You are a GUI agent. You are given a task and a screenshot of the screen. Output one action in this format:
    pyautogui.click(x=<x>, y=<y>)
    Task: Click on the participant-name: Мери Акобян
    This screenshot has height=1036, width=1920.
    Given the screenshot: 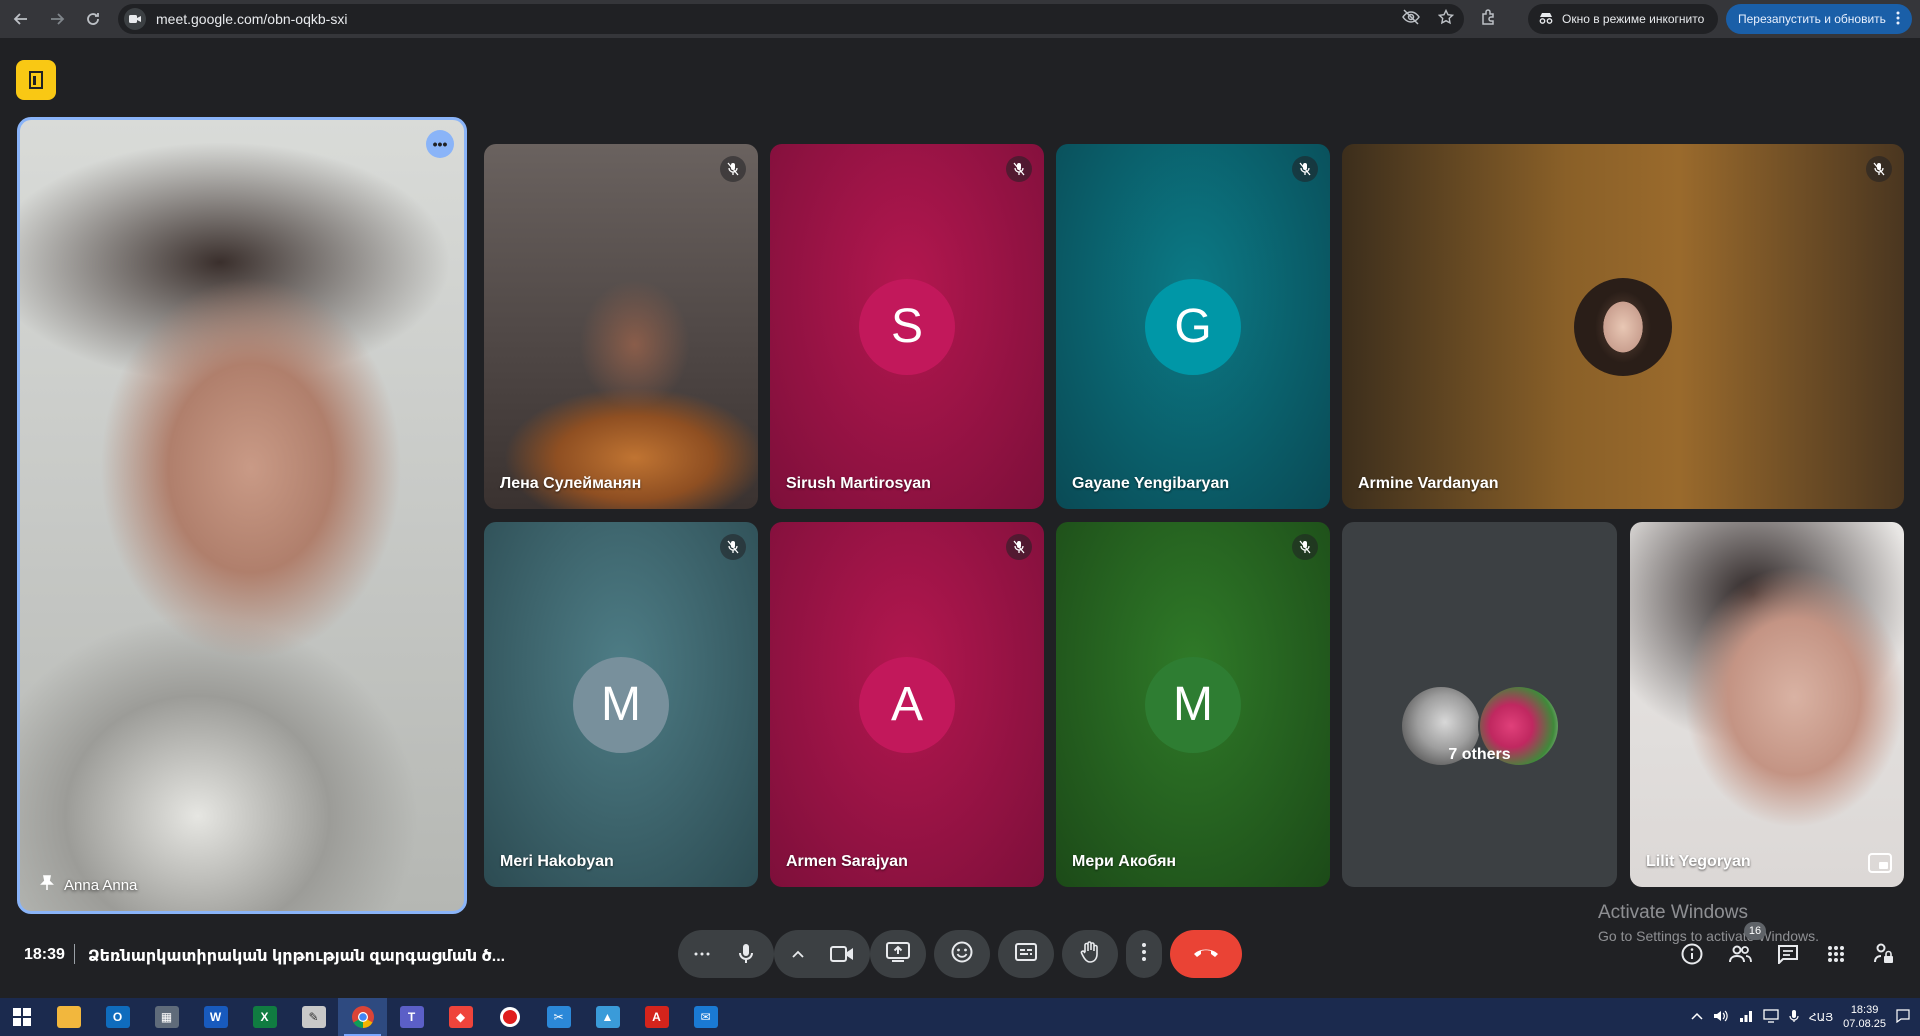 What is the action you would take?
    pyautogui.click(x=1124, y=861)
    